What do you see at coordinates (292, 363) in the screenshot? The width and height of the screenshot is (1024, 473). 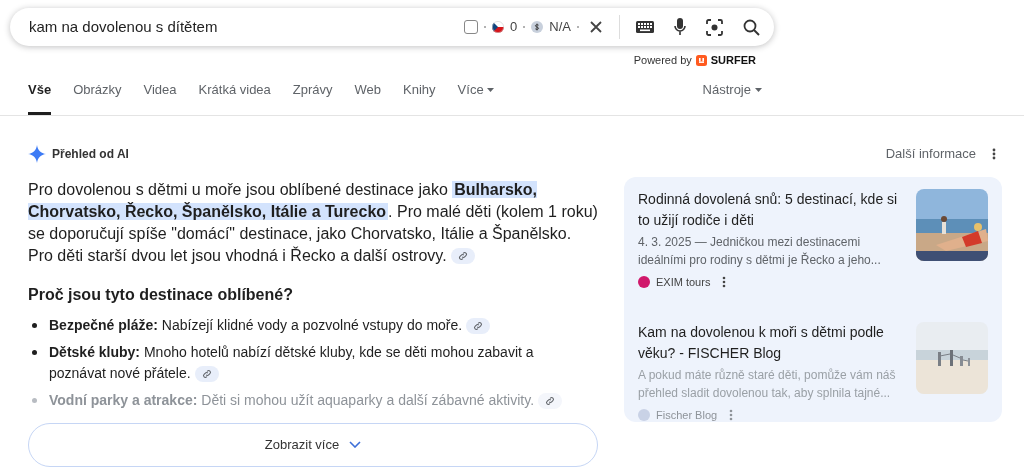 I see `bullet-text: Dětské kluby: Mnoho hotelů nabízí dětské kluby, kde se děti mohou zabavit a poznávat nové přátele.` at bounding box center [292, 363].